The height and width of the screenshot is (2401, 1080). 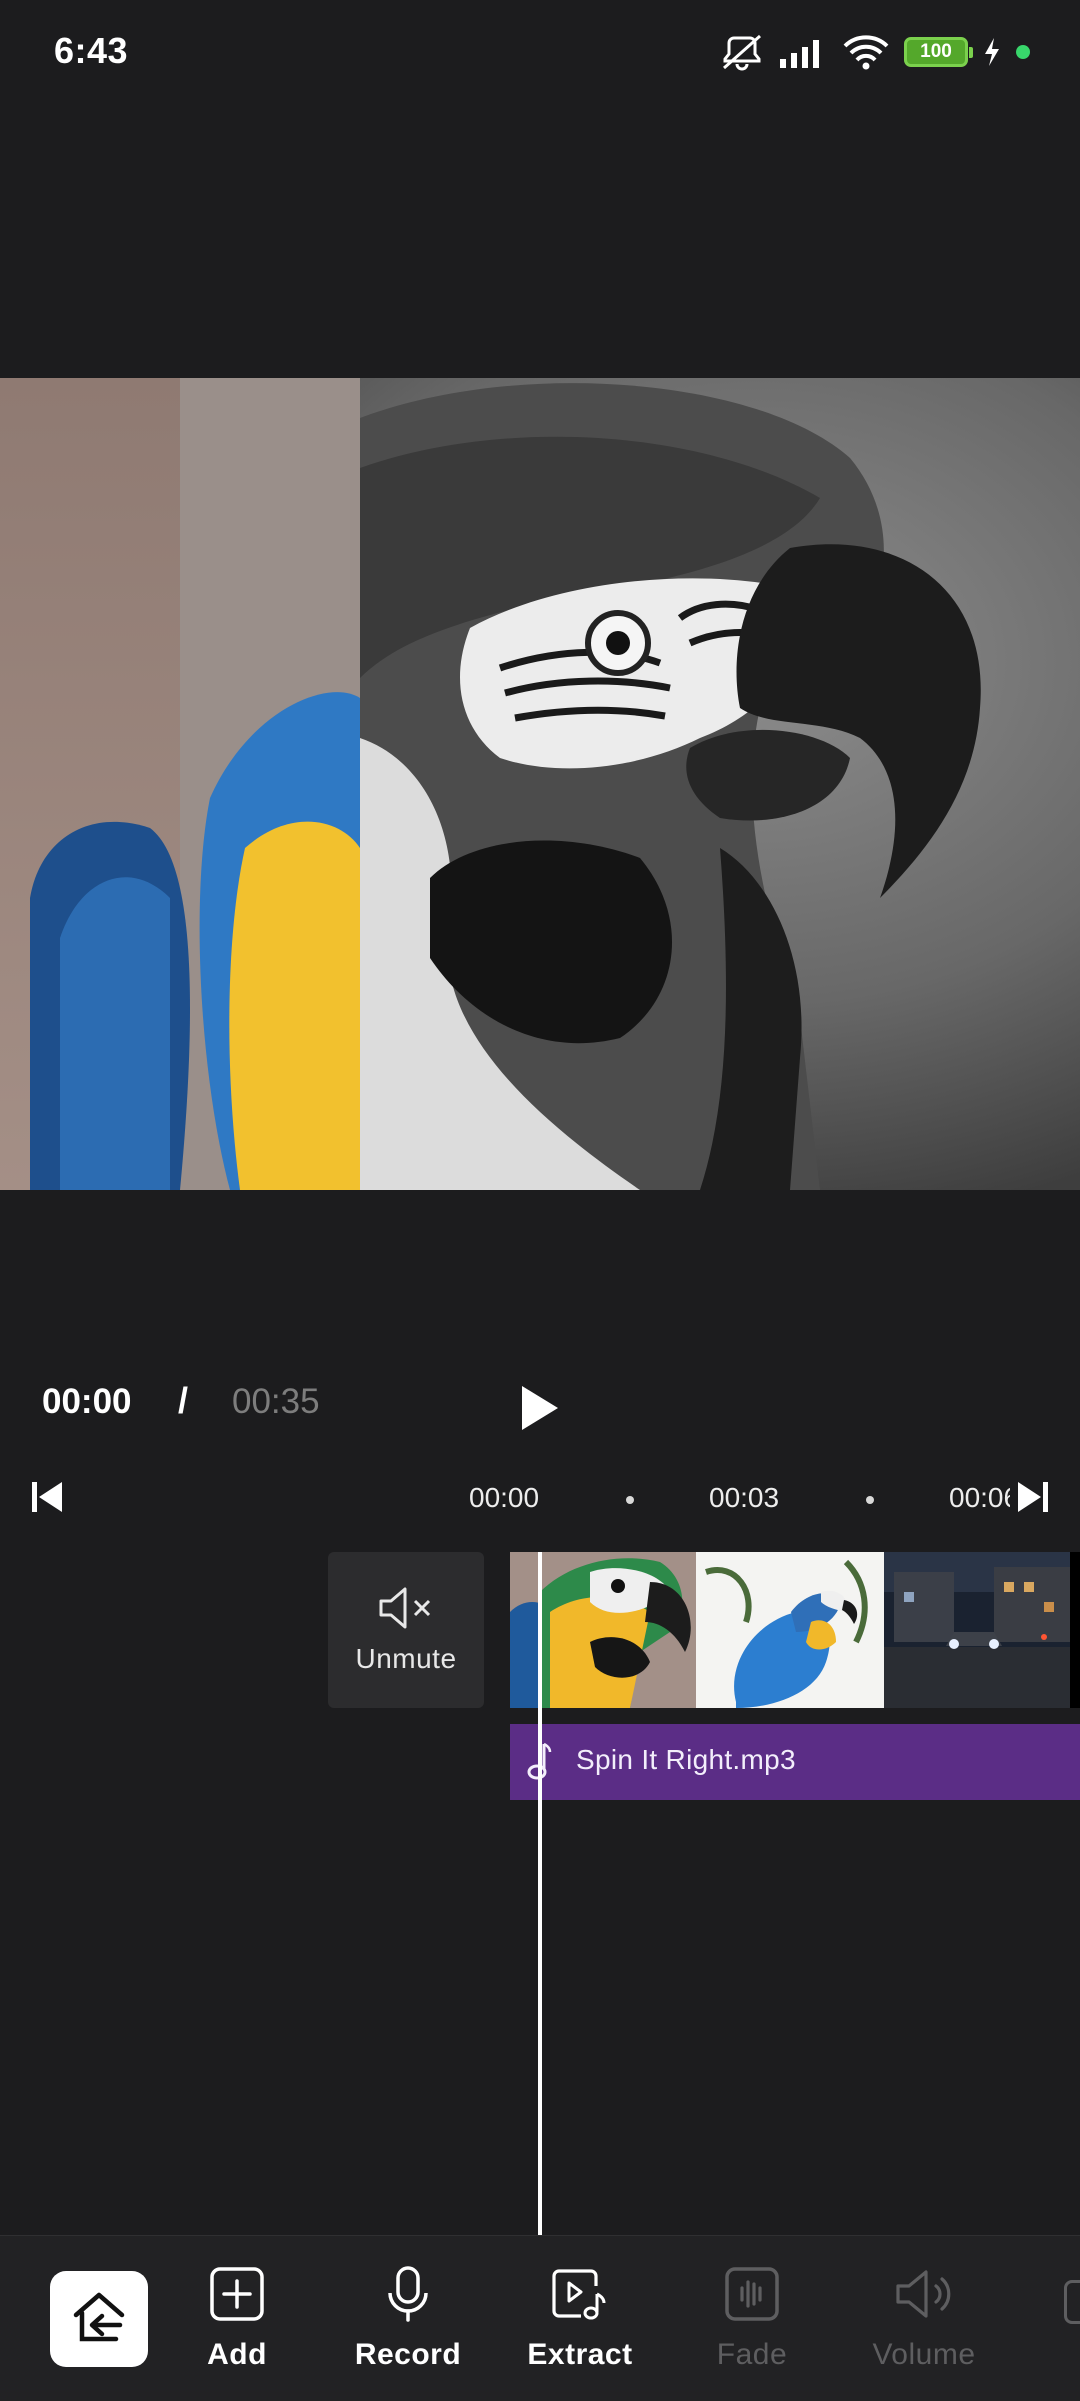 I want to click on back-home-icon, so click(x=99, y=2317).